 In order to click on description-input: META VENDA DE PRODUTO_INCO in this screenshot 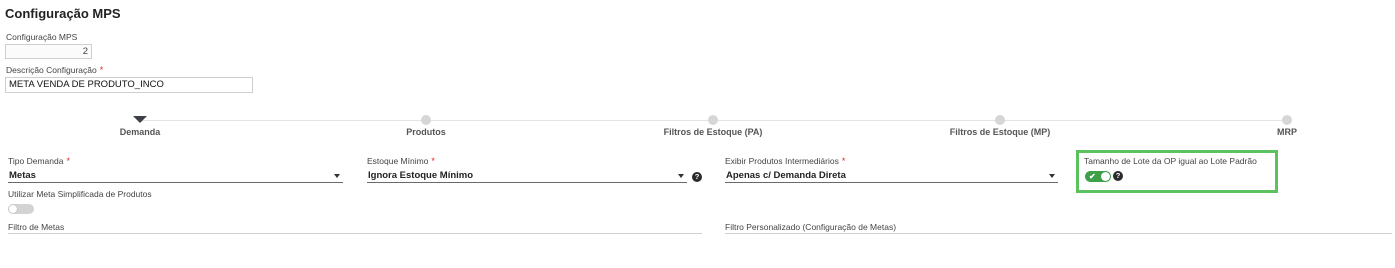, I will do `click(129, 85)`.